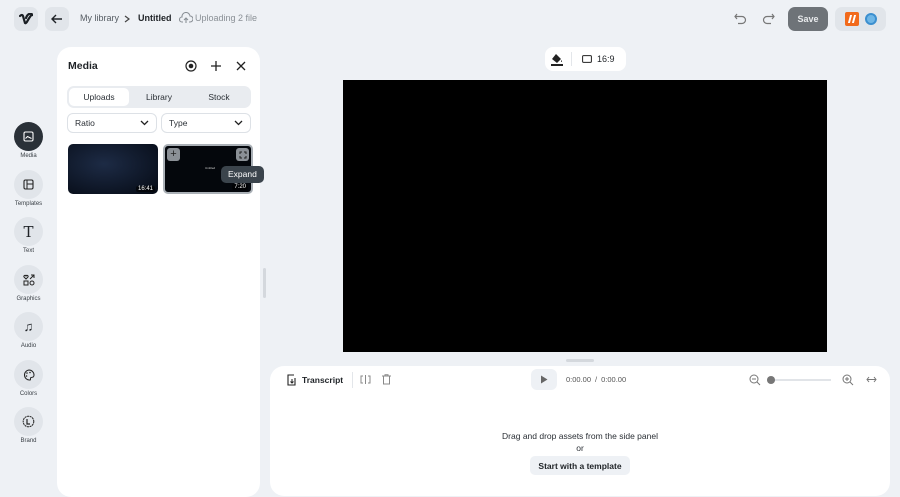  I want to click on divider, so click(352, 380).